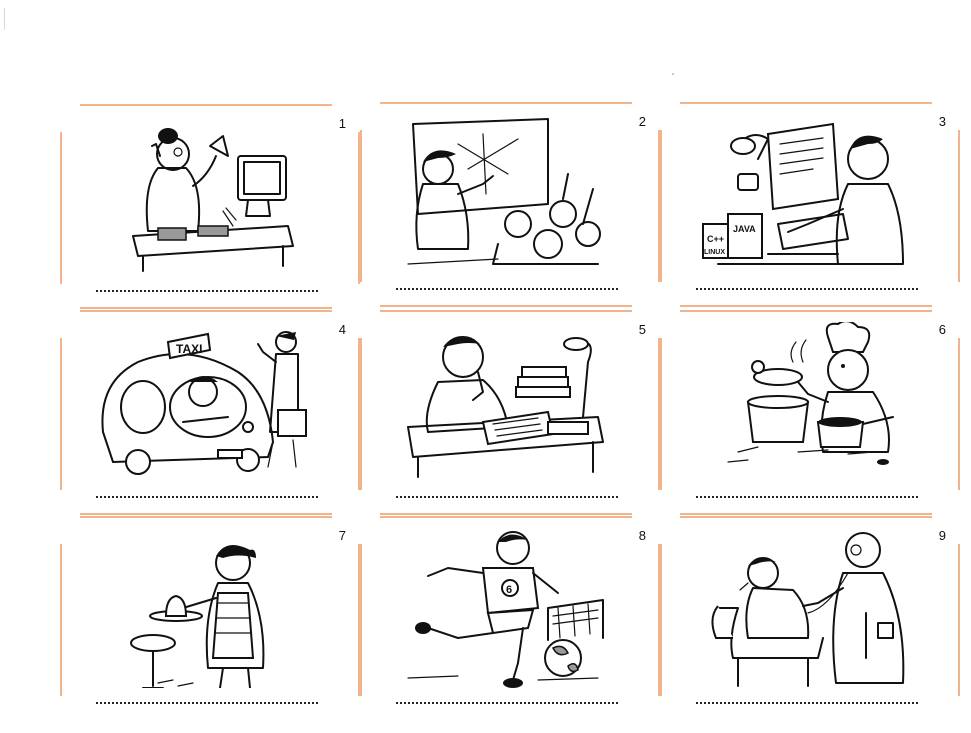  What do you see at coordinates (204, 403) in the screenshot?
I see `taxi-illustration: TAXI` at bounding box center [204, 403].